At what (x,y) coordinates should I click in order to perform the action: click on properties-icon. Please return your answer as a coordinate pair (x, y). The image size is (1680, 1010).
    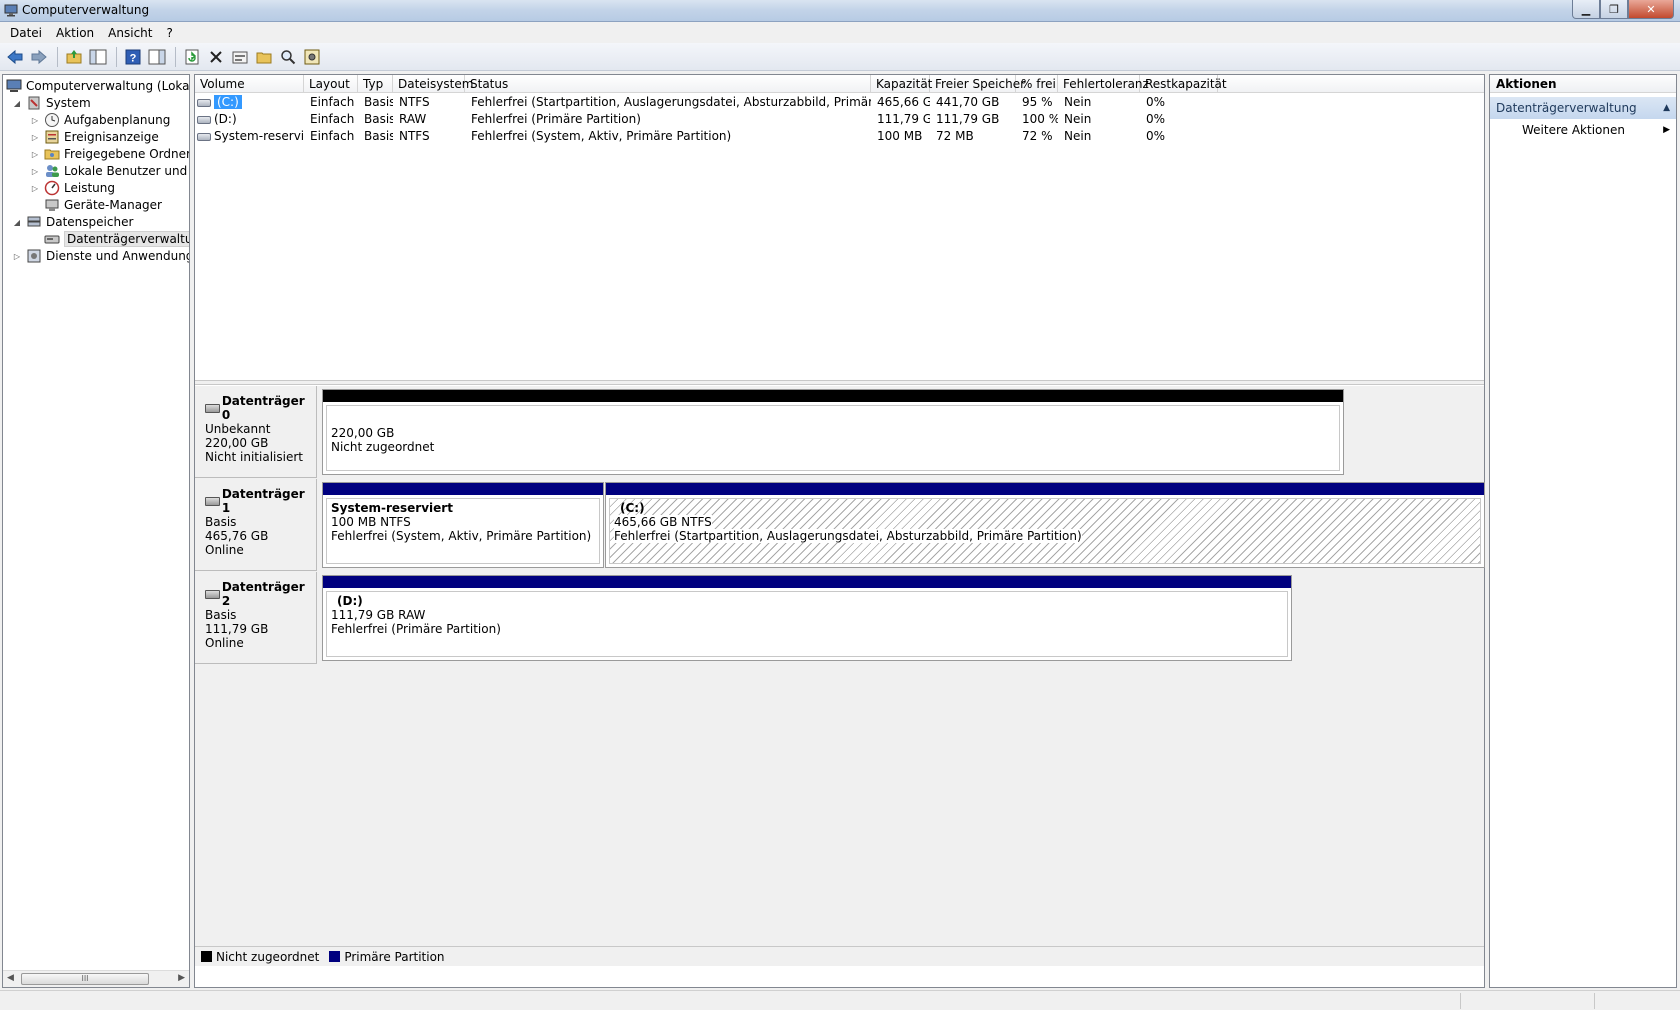
    Looking at the image, I should click on (240, 57).